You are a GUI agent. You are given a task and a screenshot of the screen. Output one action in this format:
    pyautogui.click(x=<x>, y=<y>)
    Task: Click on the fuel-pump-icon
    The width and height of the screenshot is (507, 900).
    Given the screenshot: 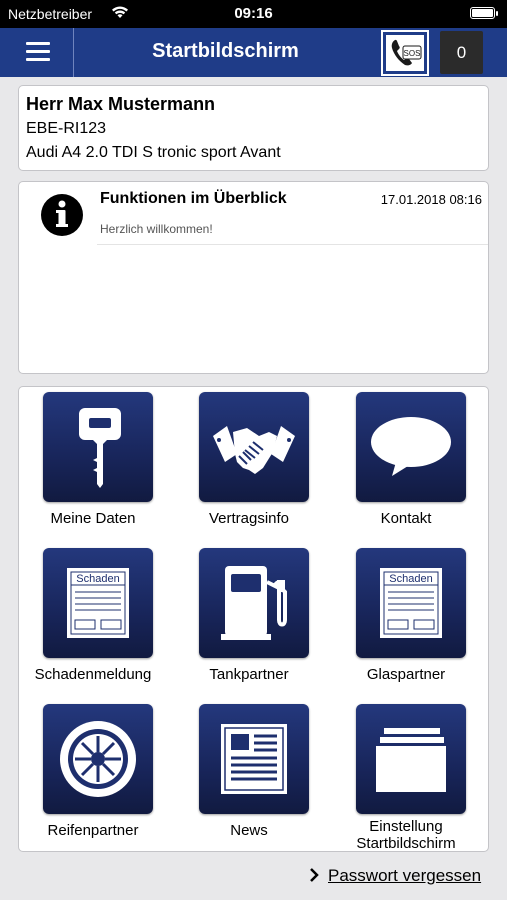 What is the action you would take?
    pyautogui.click(x=254, y=603)
    